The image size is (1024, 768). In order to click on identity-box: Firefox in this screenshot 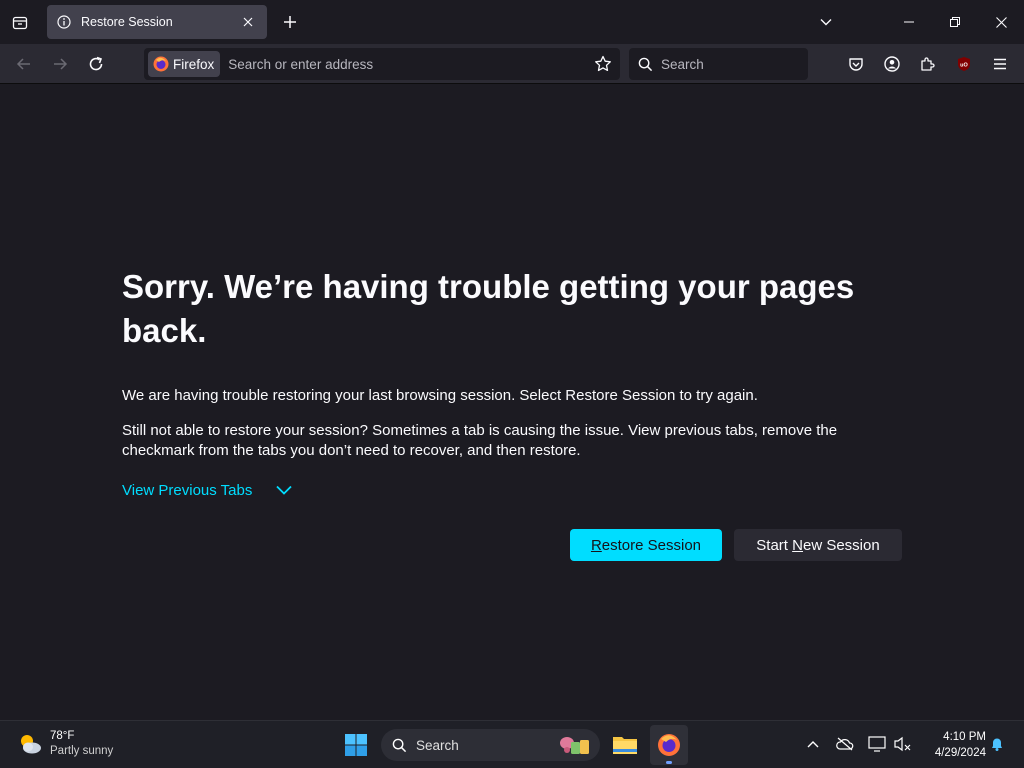, I will do `click(184, 64)`.